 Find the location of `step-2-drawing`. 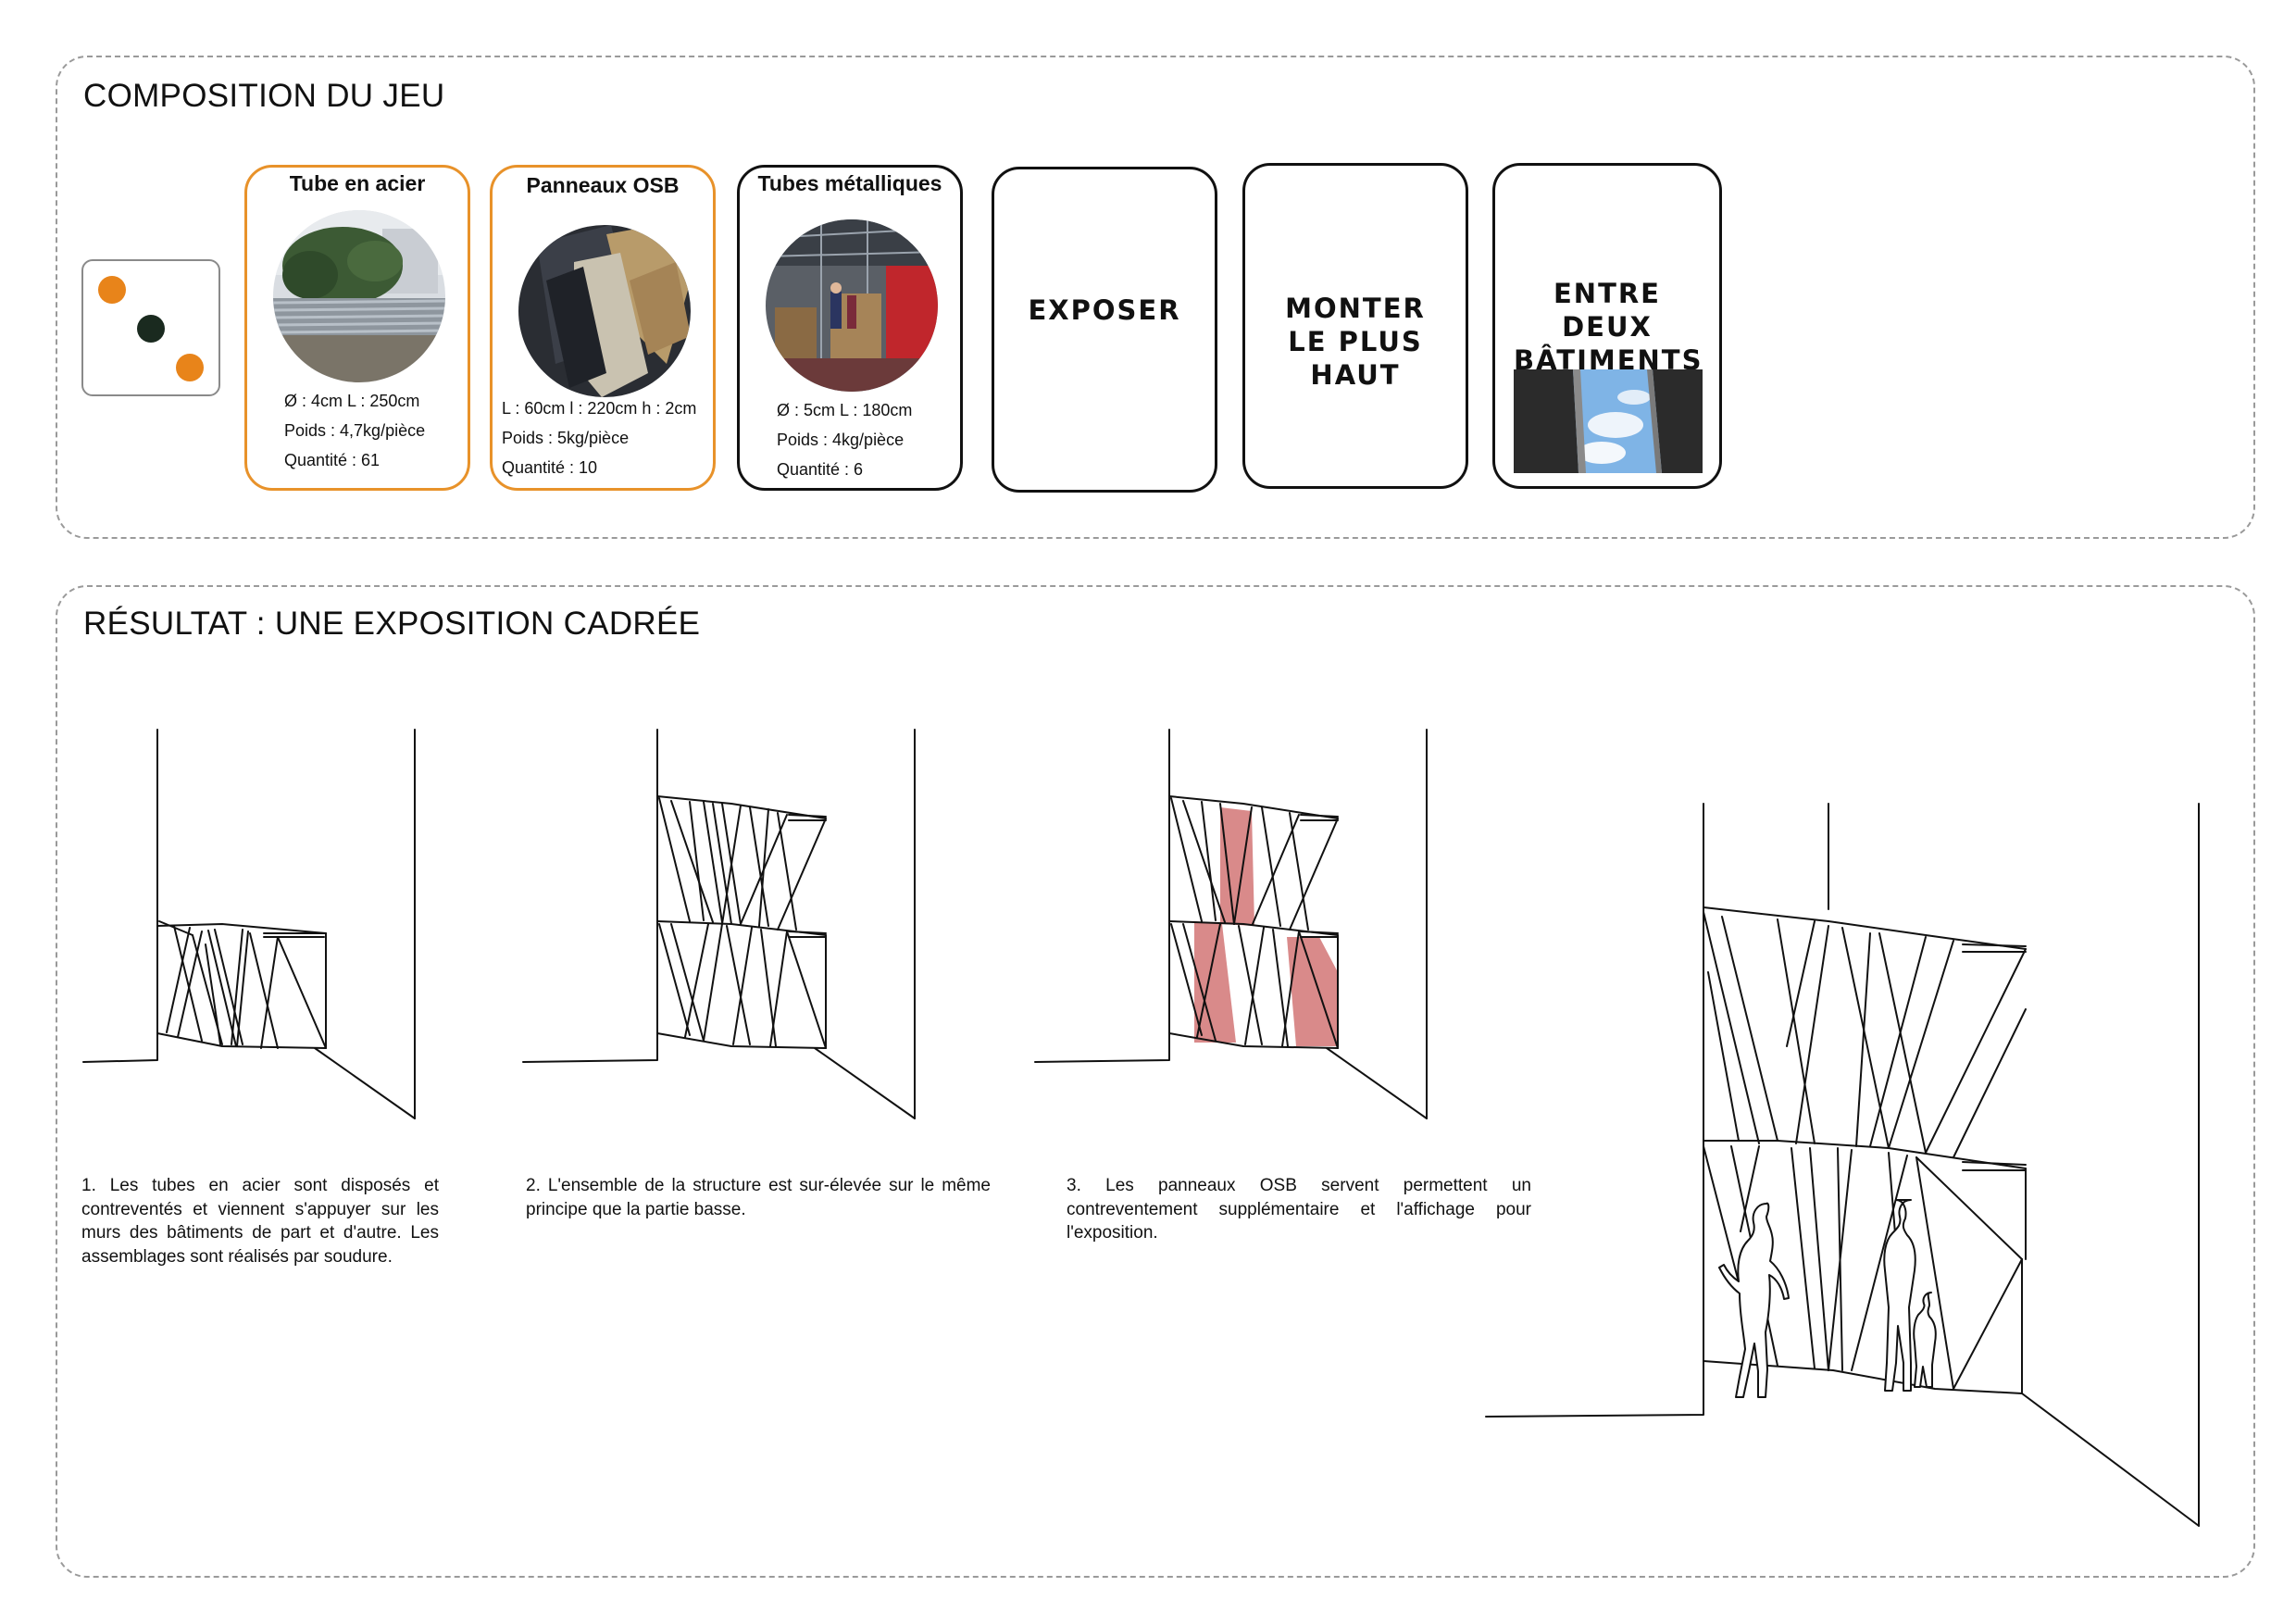

step-2-drawing is located at coordinates (719, 924).